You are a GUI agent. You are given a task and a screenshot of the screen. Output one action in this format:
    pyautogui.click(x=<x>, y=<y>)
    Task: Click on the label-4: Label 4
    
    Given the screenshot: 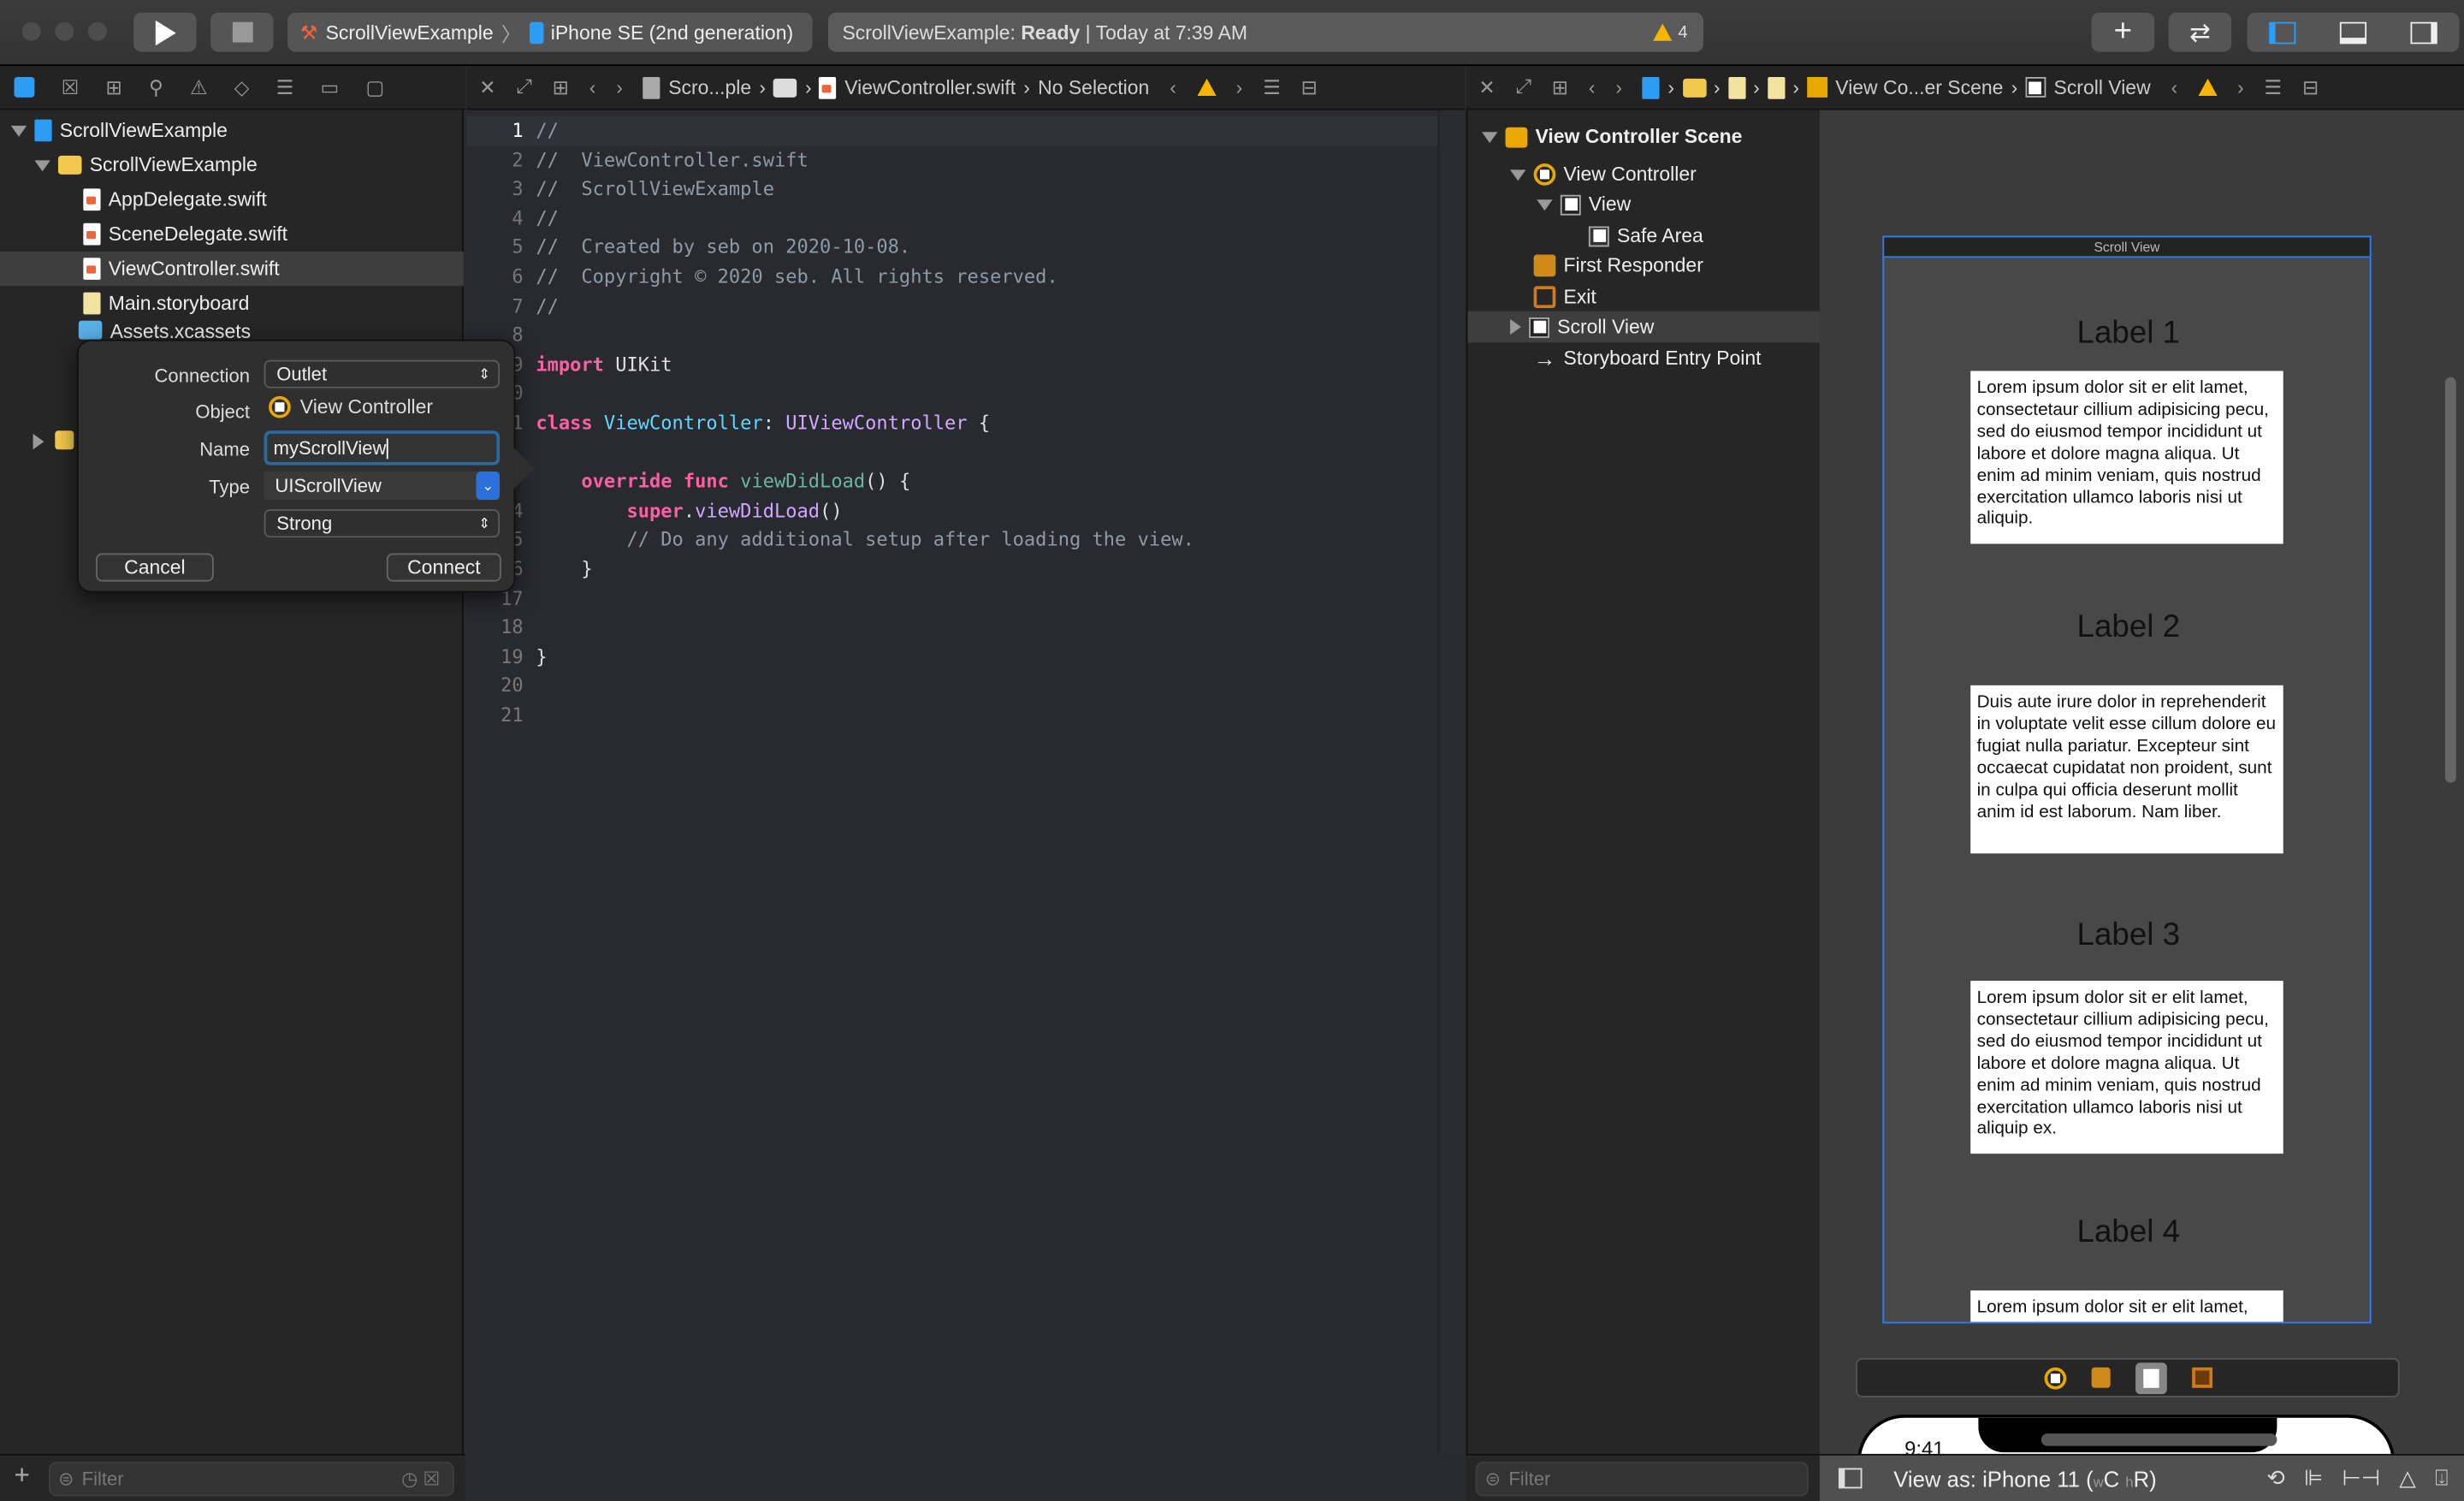 What is the action you would take?
    pyautogui.click(x=2127, y=1233)
    